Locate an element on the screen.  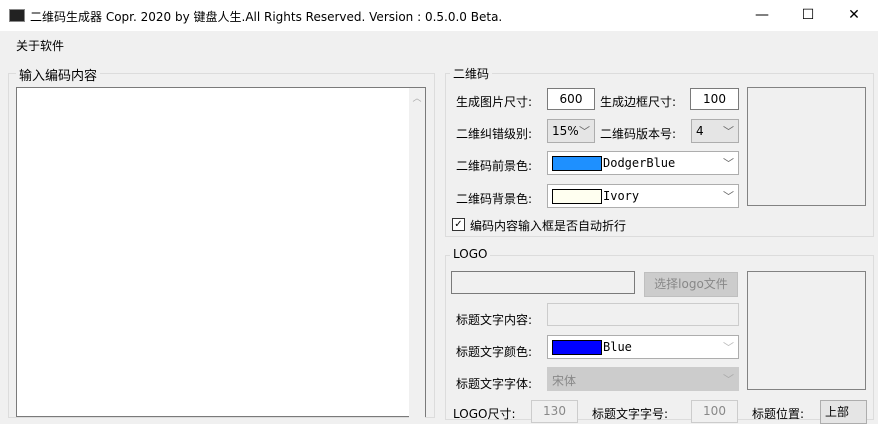
minimize-button: — is located at coordinates (762, 15).